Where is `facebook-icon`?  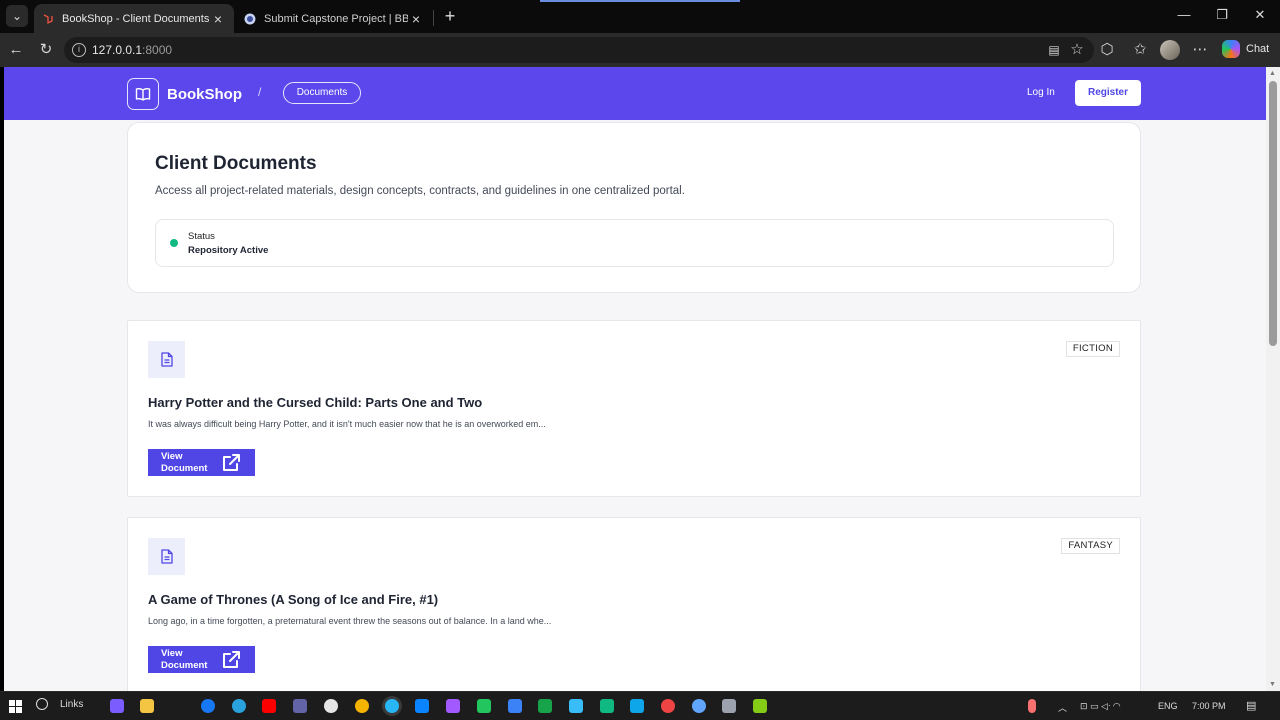
facebook-icon is located at coordinates (208, 706).